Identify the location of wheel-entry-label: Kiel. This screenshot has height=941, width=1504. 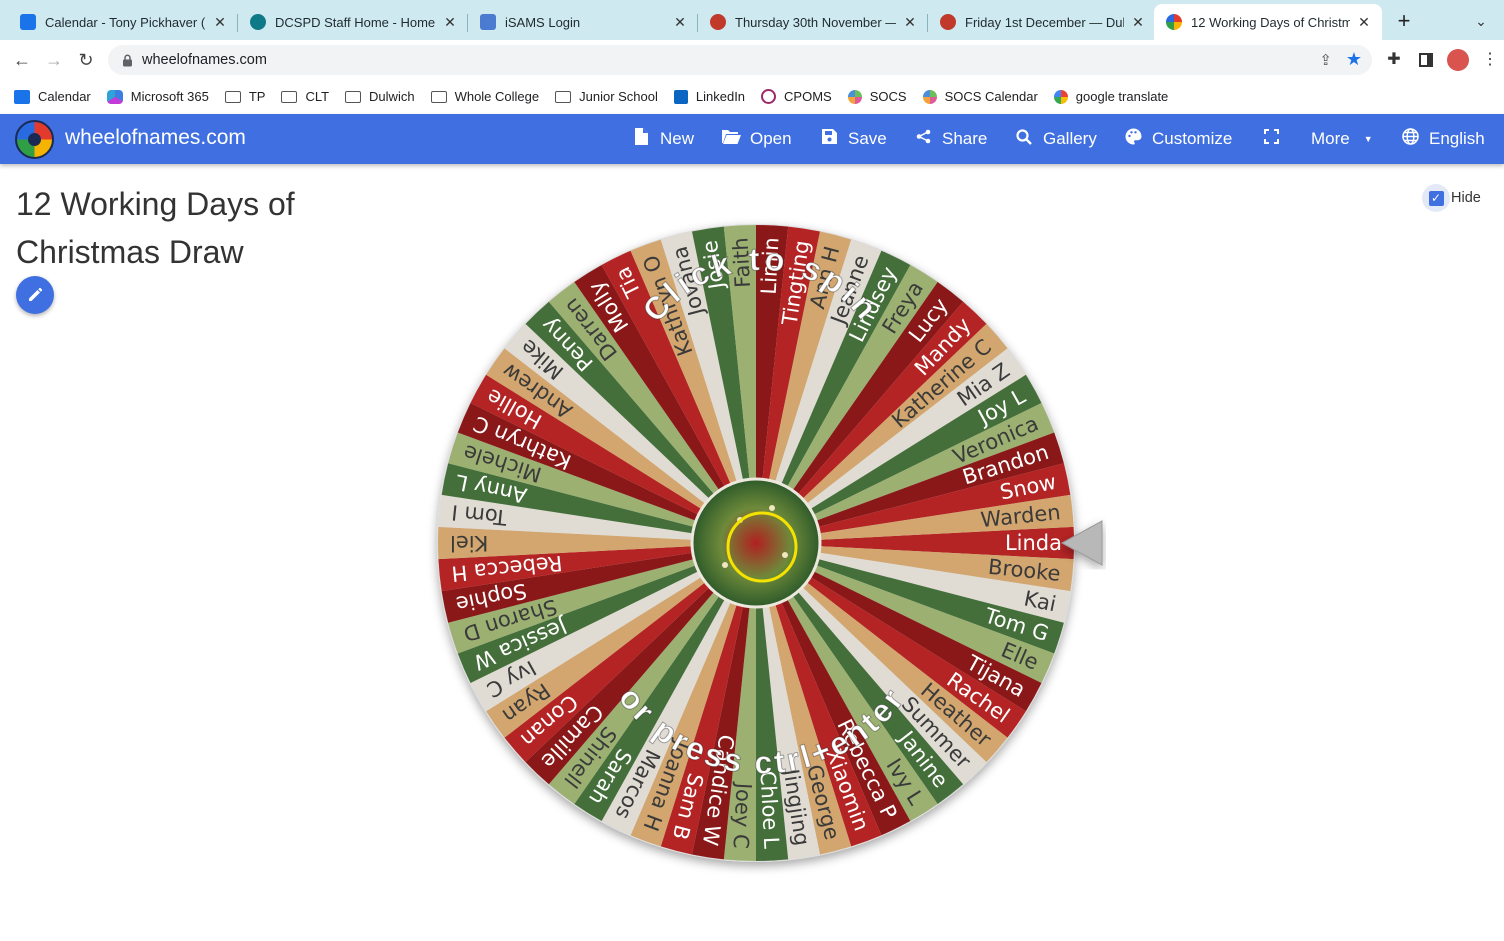
(469, 543).